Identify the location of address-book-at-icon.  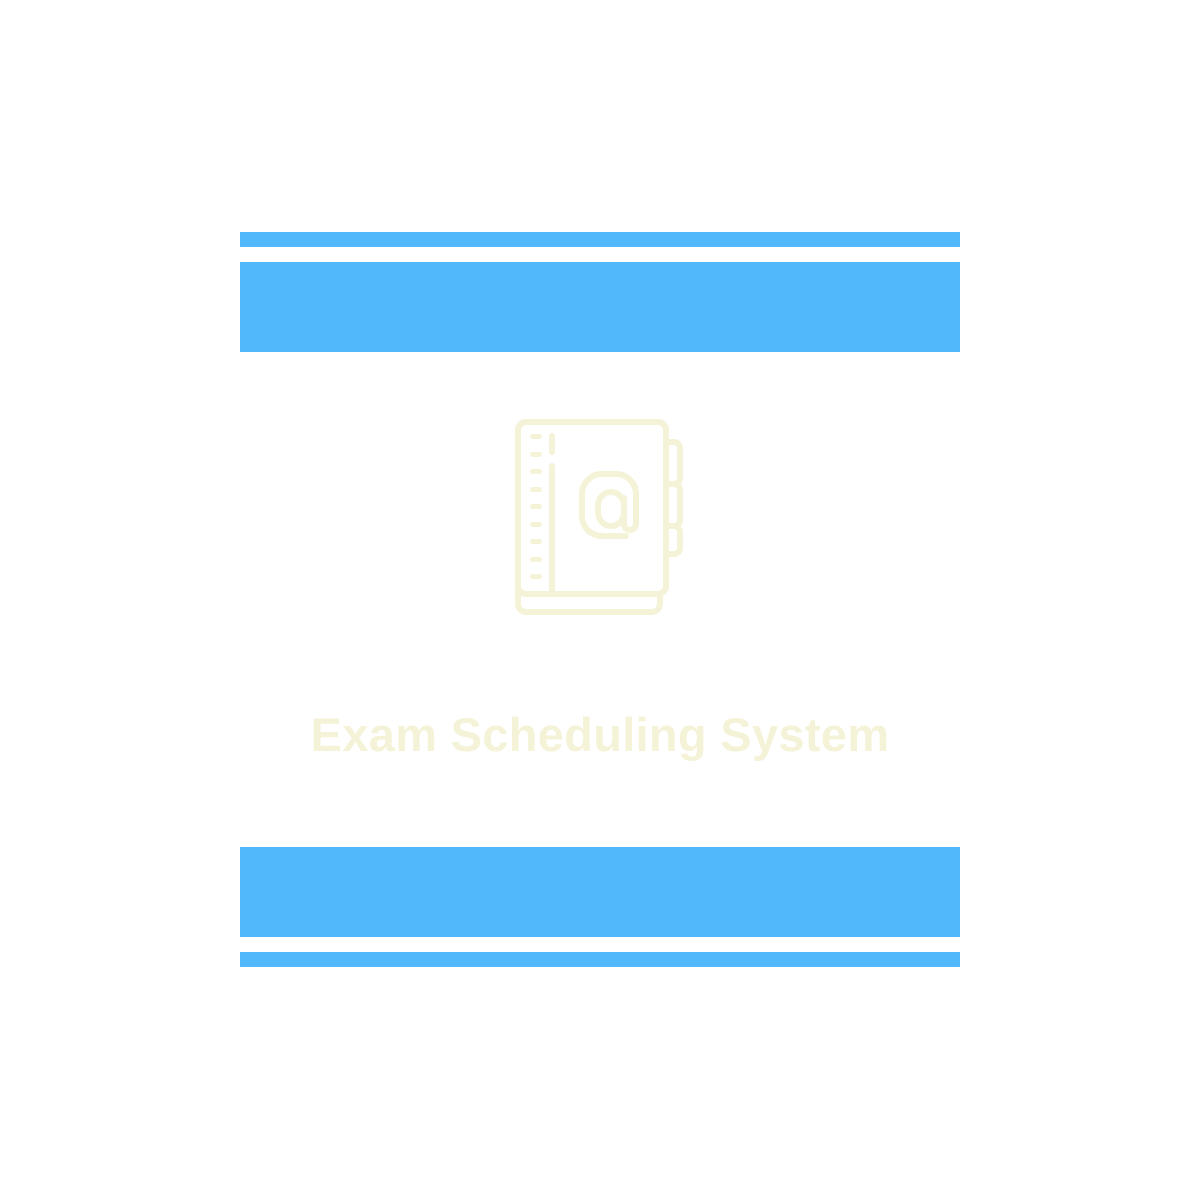
(601, 517).